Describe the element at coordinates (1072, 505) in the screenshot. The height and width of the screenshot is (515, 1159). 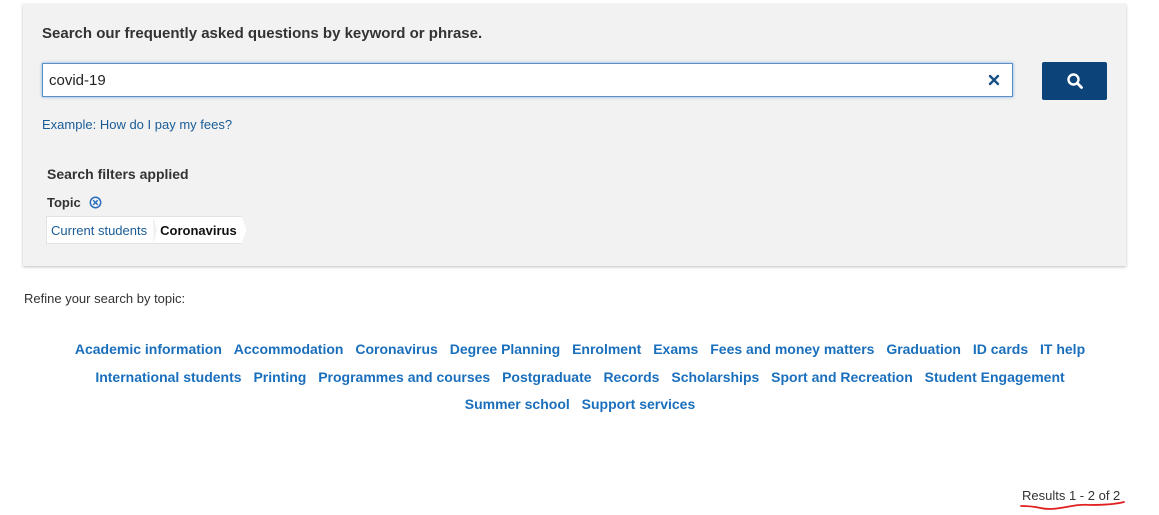
I see `red-underline-annotation` at that location.